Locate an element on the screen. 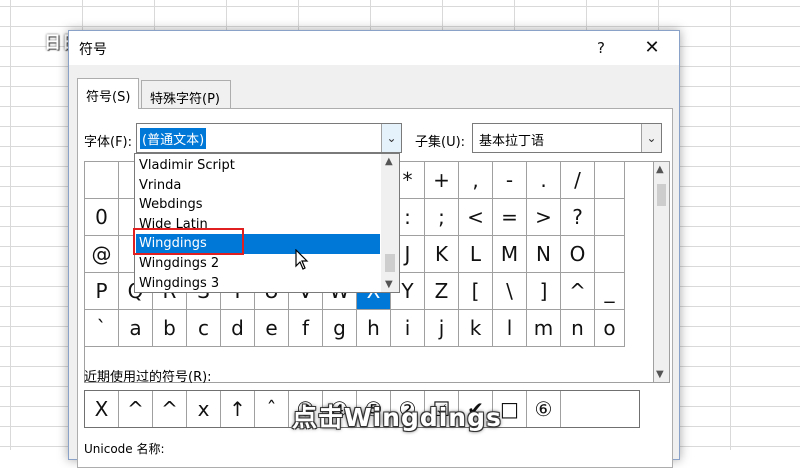 This screenshot has width=800, height=468. font-list-item: Wingdings 2 is located at coordinates (258, 264).